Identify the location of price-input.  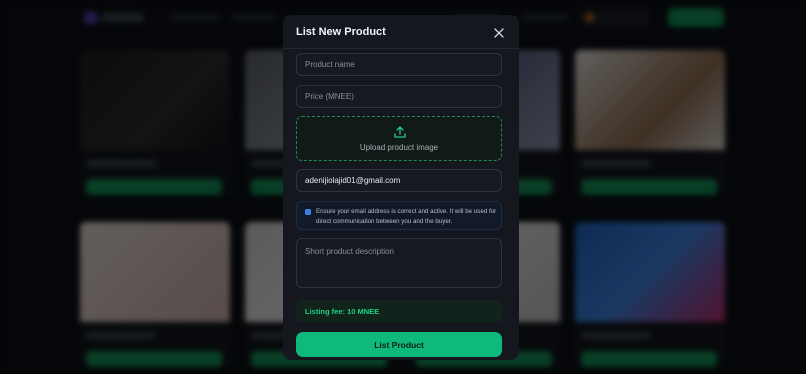
(399, 96).